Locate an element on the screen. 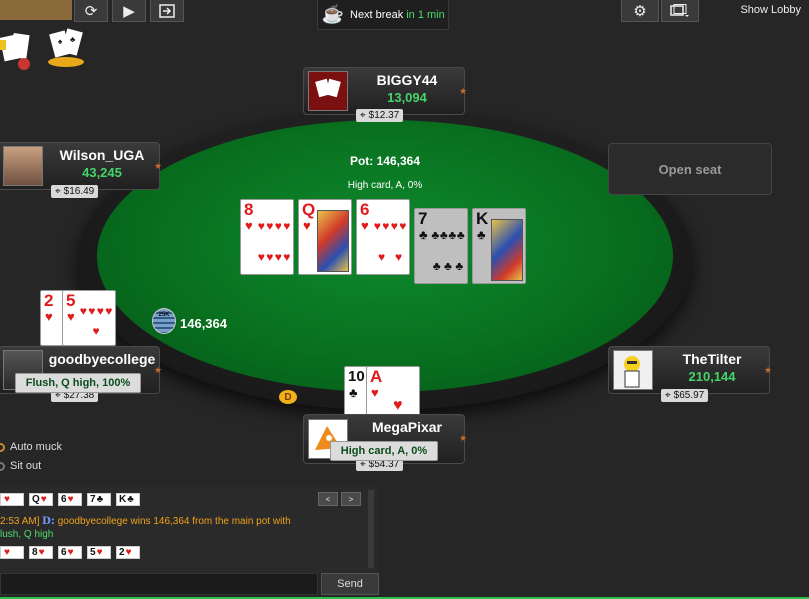  pot-total: Pot: 146,364 is located at coordinates (385, 161).